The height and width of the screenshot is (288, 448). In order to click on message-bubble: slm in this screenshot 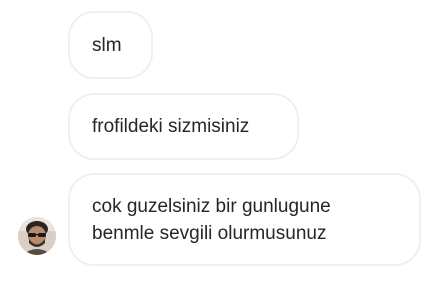, I will do `click(110, 45)`.